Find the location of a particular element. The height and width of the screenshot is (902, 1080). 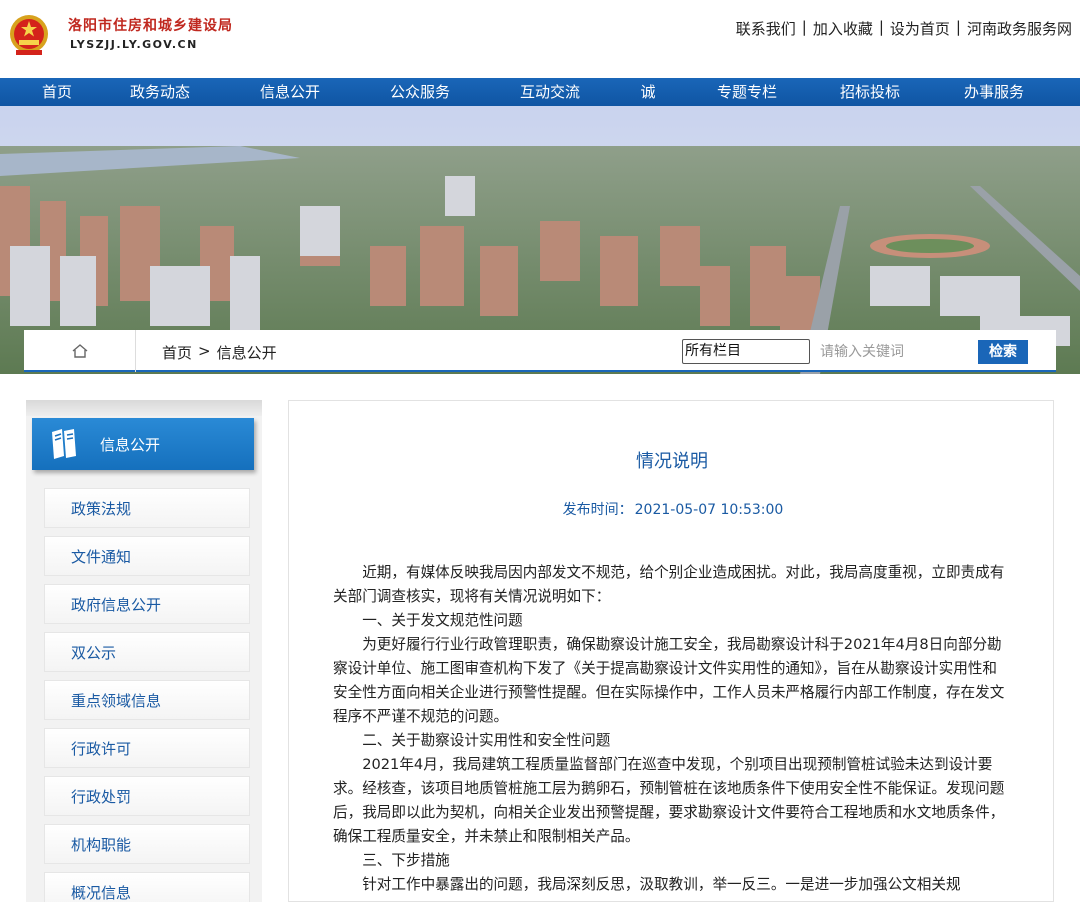

sidebar-top-strip is located at coordinates (144, 408).